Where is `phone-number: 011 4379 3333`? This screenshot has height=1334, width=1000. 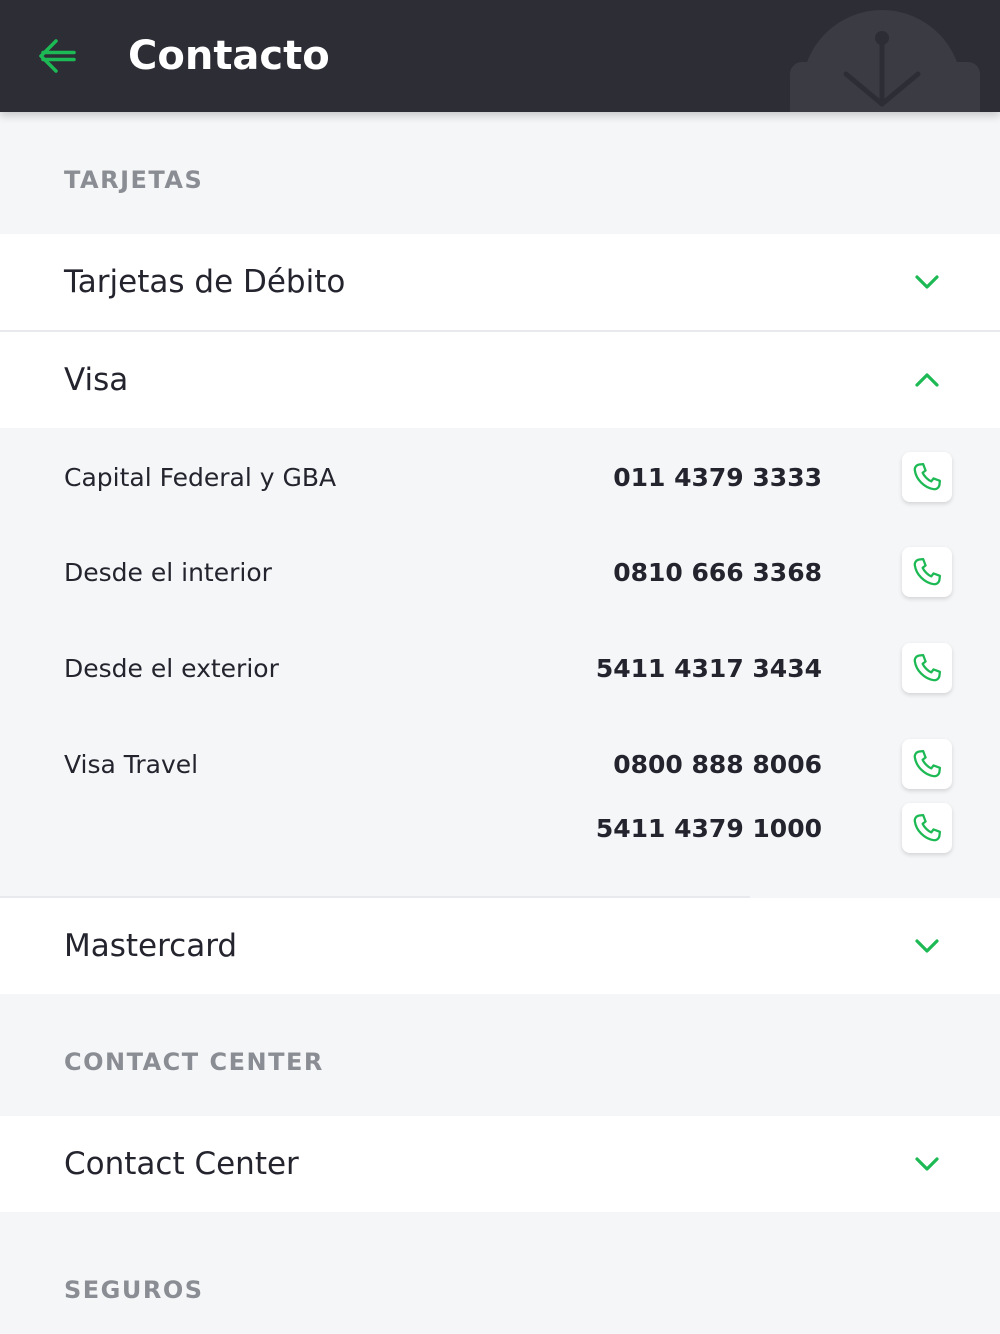
phone-number: 011 4379 3333 is located at coordinates (717, 477).